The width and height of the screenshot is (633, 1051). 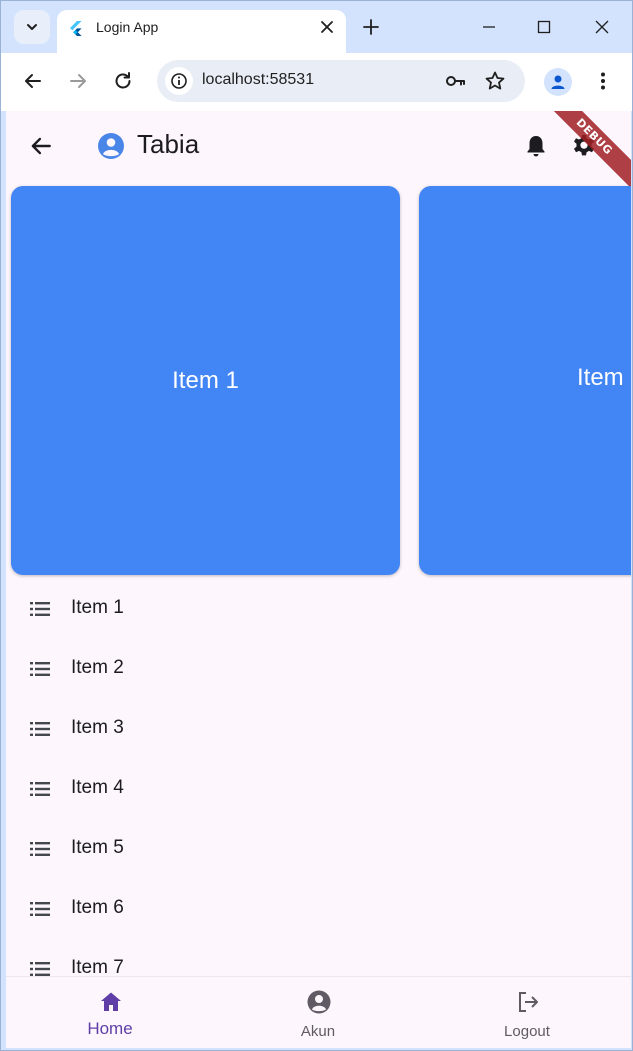 I want to click on close-window-icon, so click(x=602, y=27).